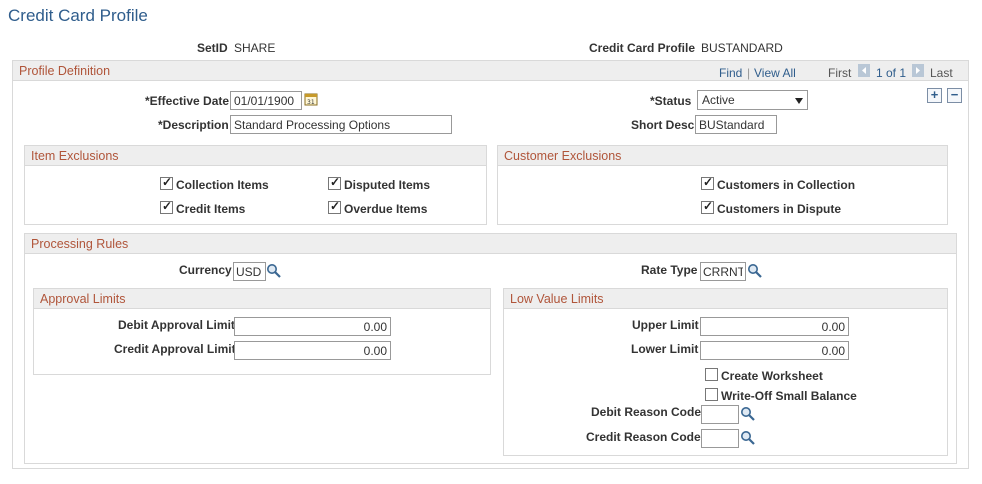 Image resolution: width=982 pixels, height=484 pixels. What do you see at coordinates (212, 48) in the screenshot?
I see `setid-label: SetID` at bounding box center [212, 48].